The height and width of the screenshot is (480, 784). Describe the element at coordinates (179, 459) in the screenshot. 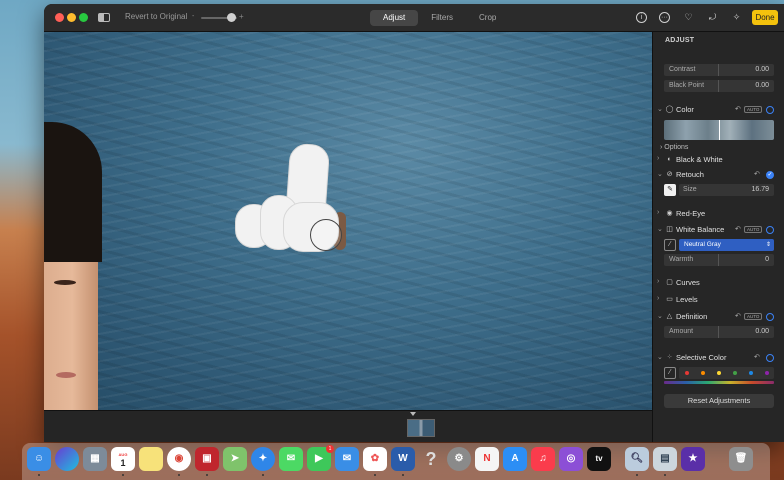

I see `chrome-icon: ◉` at that location.